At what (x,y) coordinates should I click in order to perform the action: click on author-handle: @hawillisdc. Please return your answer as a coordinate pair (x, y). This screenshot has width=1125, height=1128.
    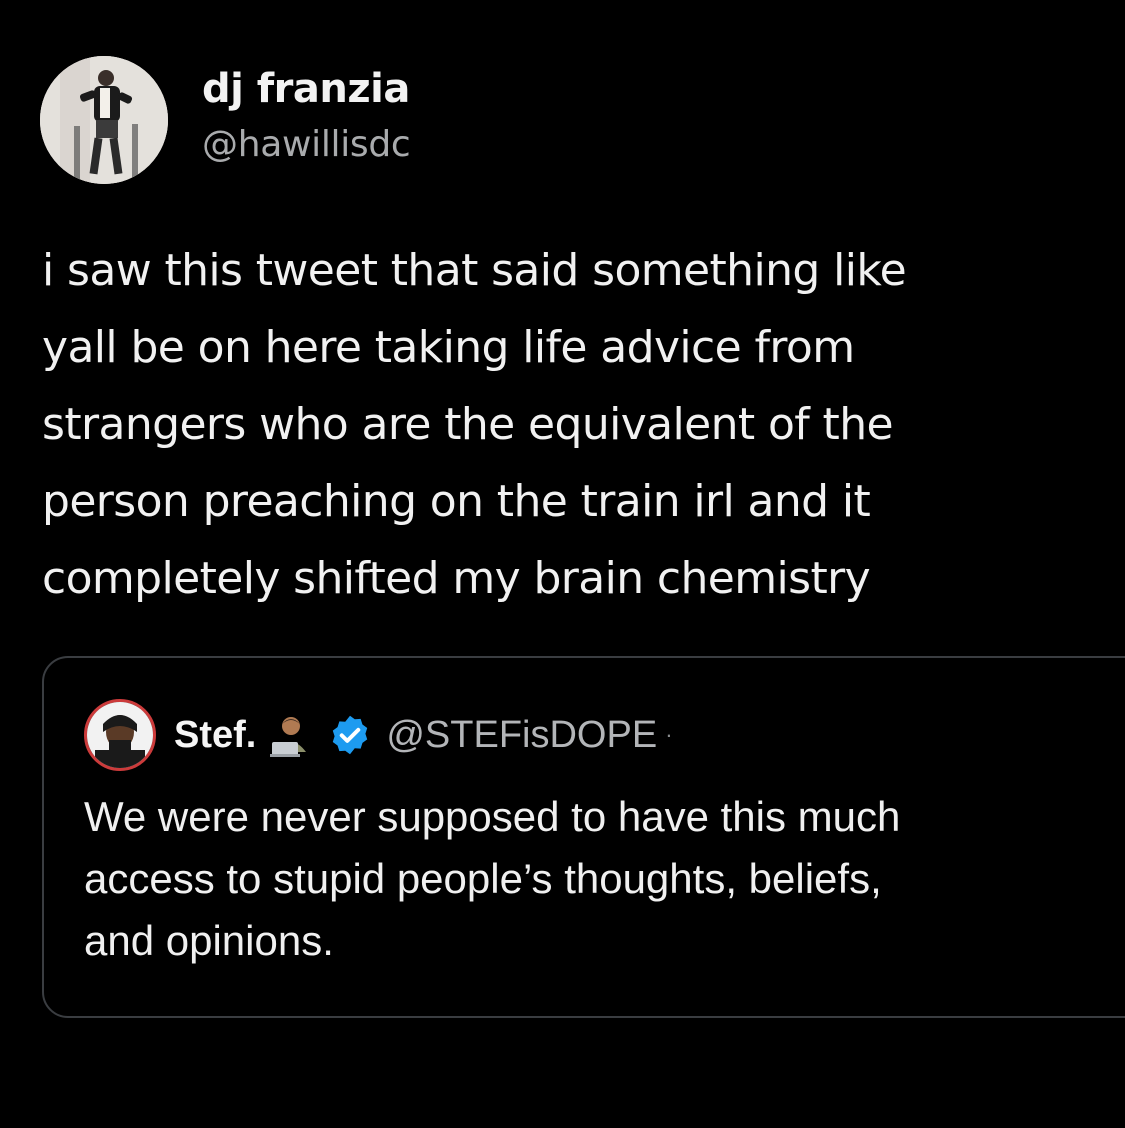
    Looking at the image, I should click on (306, 145).